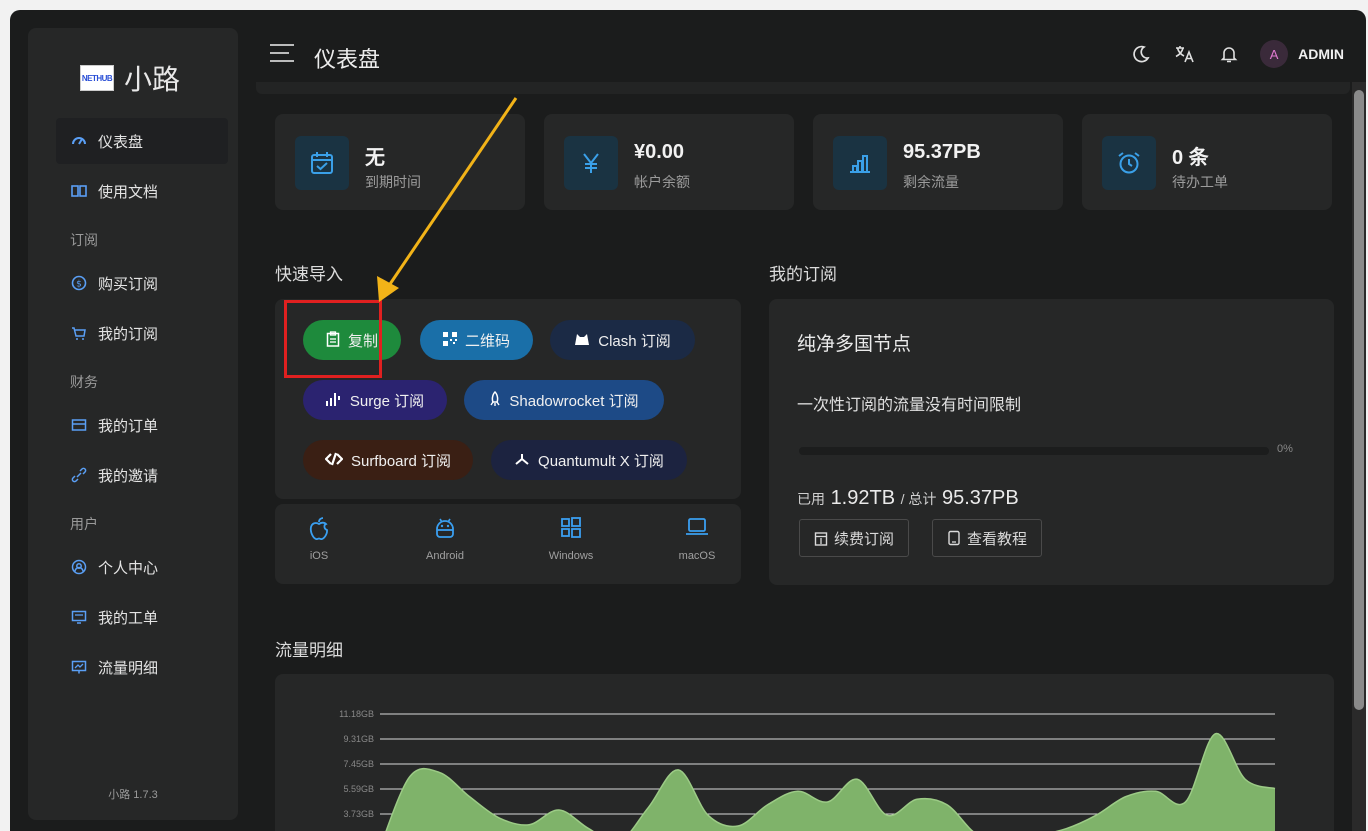  I want to click on android-icon, so click(445, 531).